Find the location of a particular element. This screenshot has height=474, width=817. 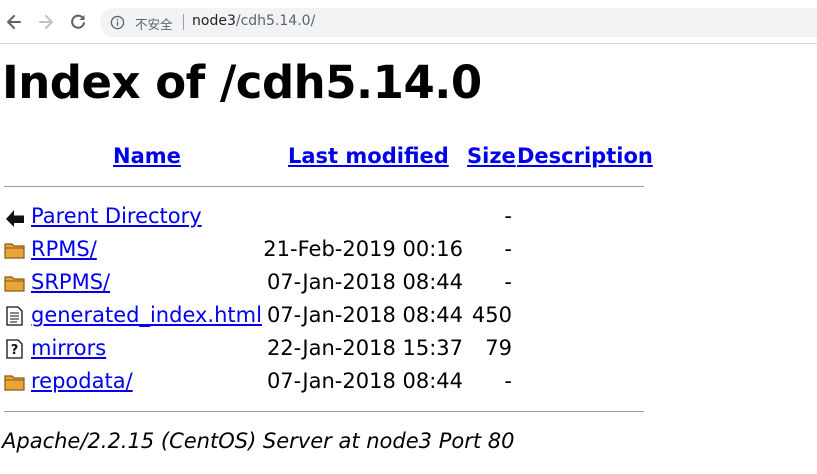

table-row: generated_index.html 07-Jan-2018 08:44 450 is located at coordinates (408, 316).